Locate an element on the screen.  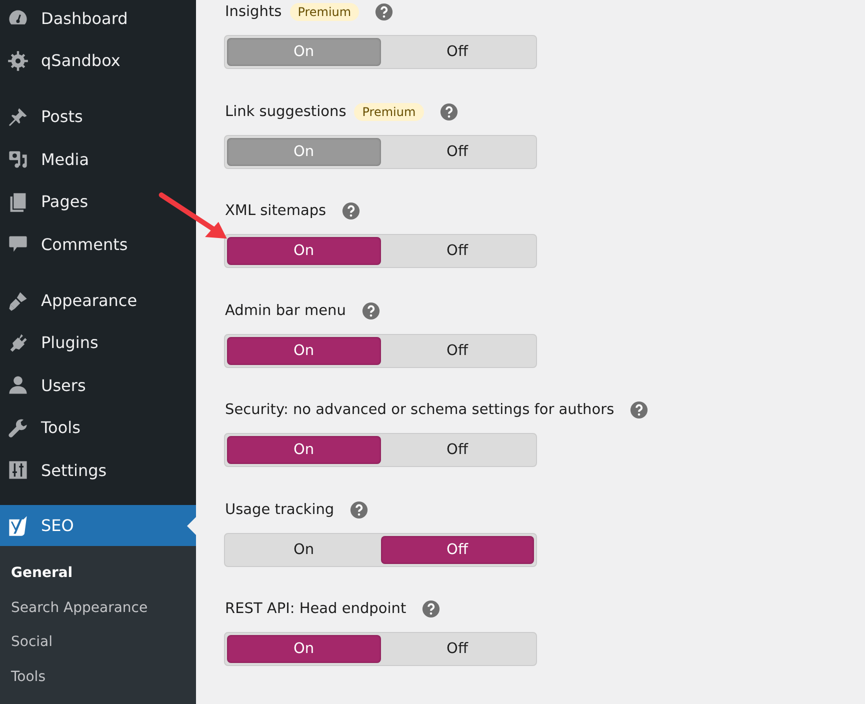
menu-item: Media is located at coordinates (98, 159).